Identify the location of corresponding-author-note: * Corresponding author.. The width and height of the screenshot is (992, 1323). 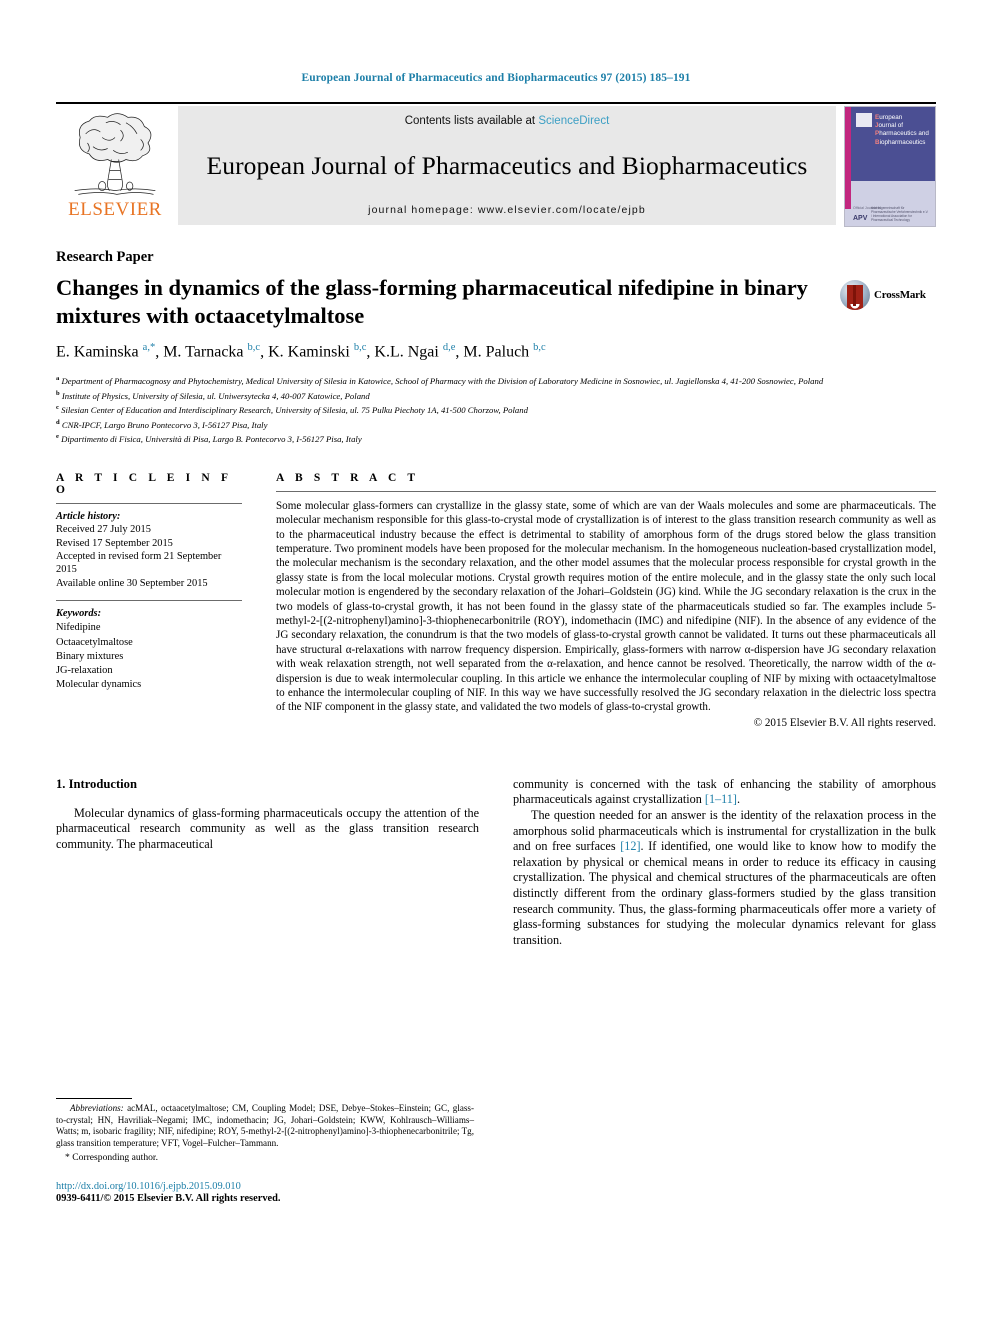
(111, 1158).